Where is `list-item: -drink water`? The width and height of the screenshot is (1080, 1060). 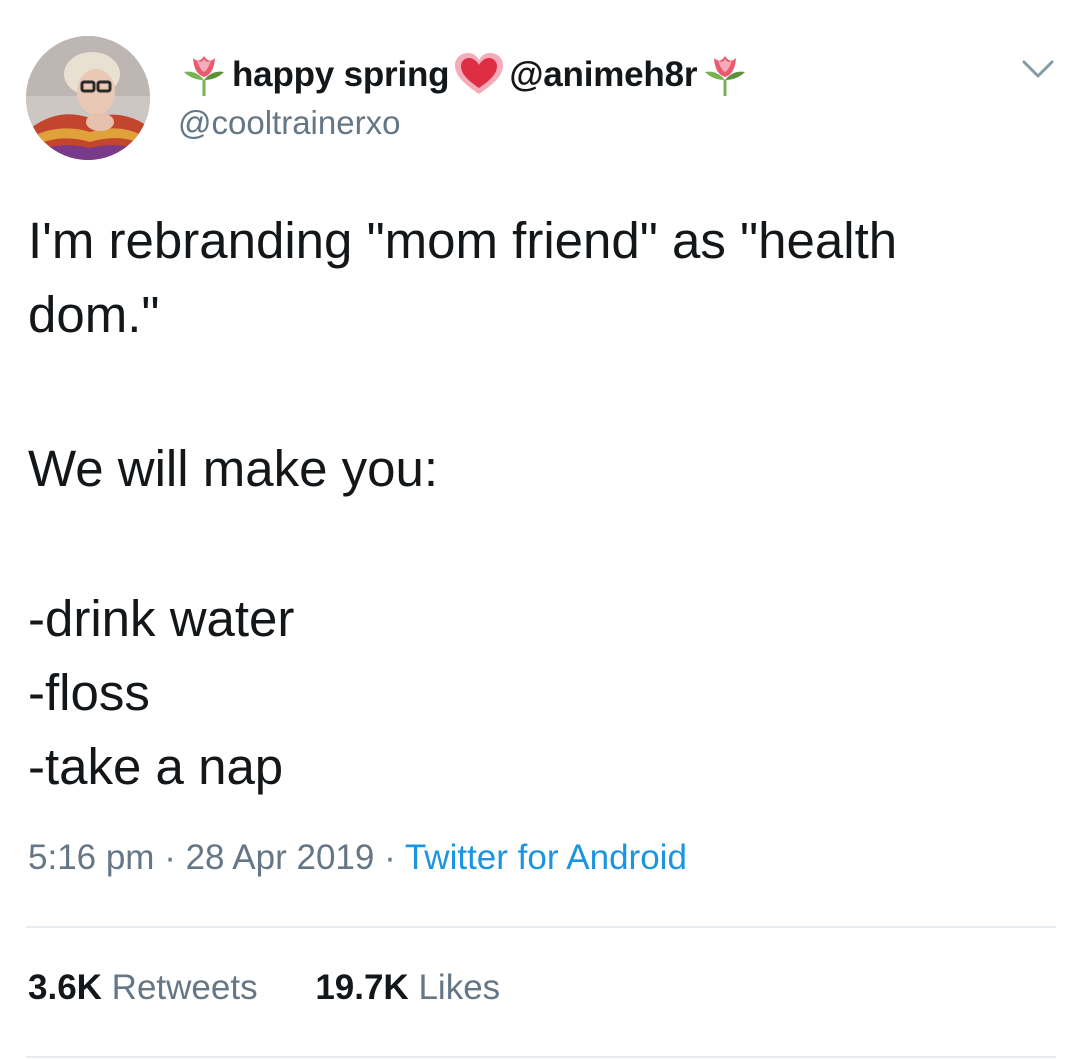
list-item: -drink water is located at coordinates (161, 618).